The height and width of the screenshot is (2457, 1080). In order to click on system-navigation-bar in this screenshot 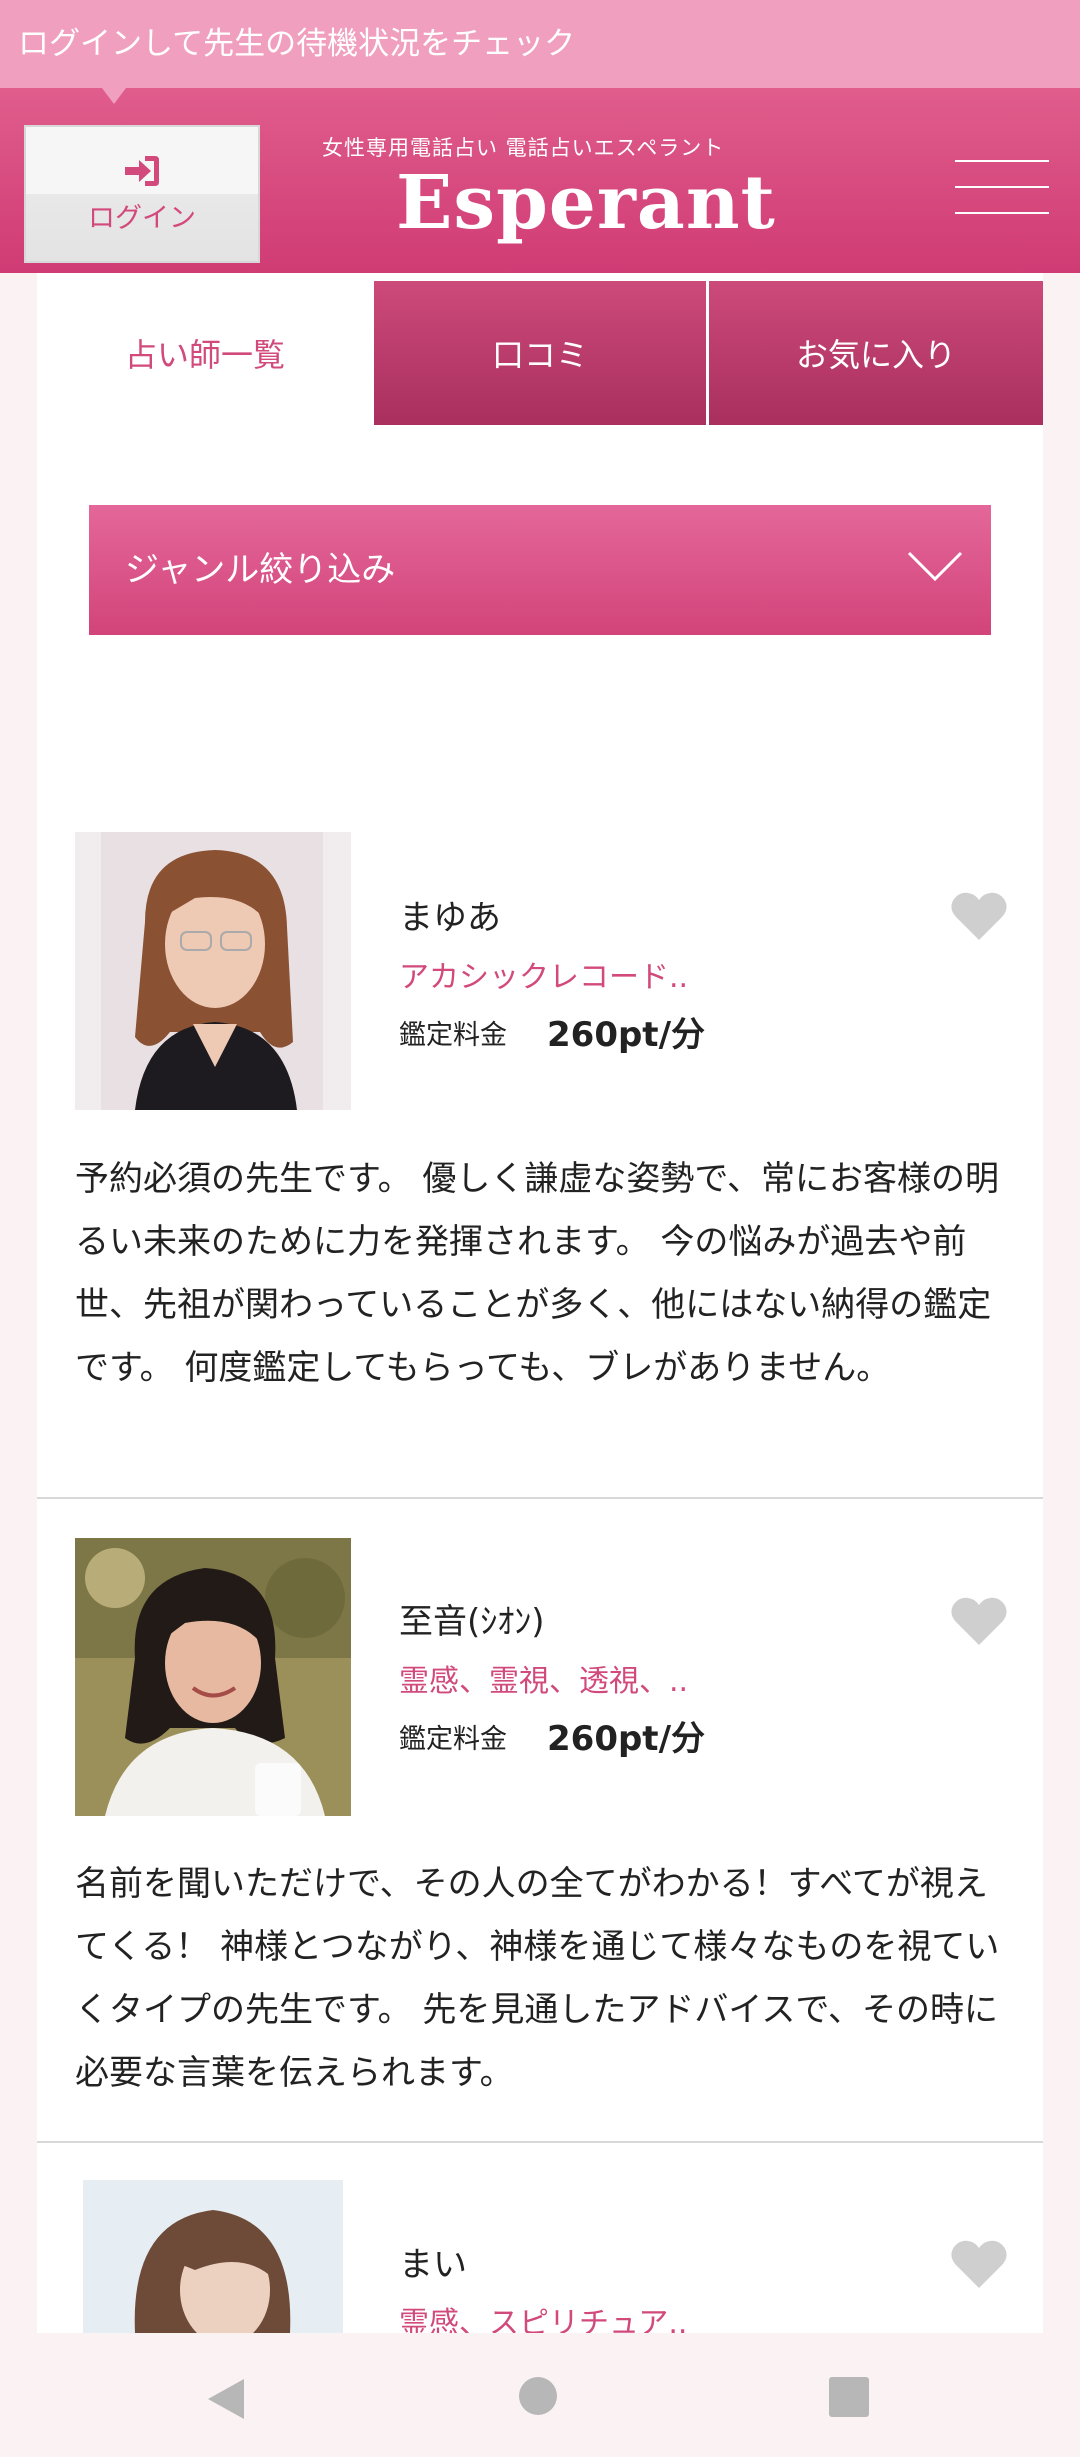, I will do `click(540, 2395)`.